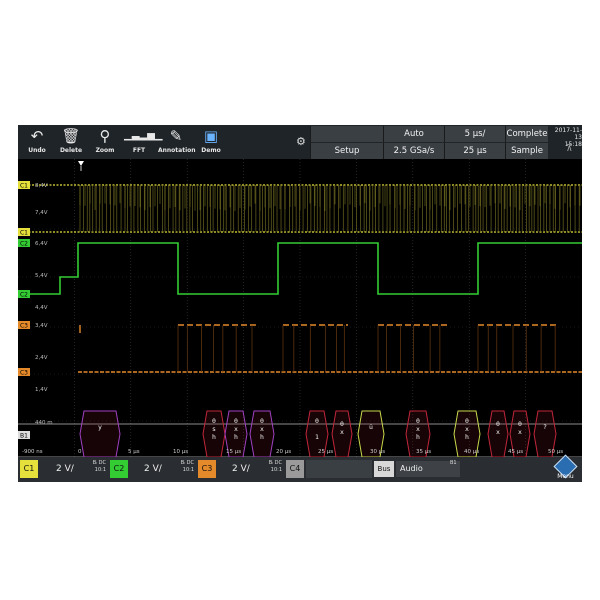 Image resolution: width=600 pixels, height=600 pixels. What do you see at coordinates (71, 150) in the screenshot?
I see `delete-label: Delete` at bounding box center [71, 150].